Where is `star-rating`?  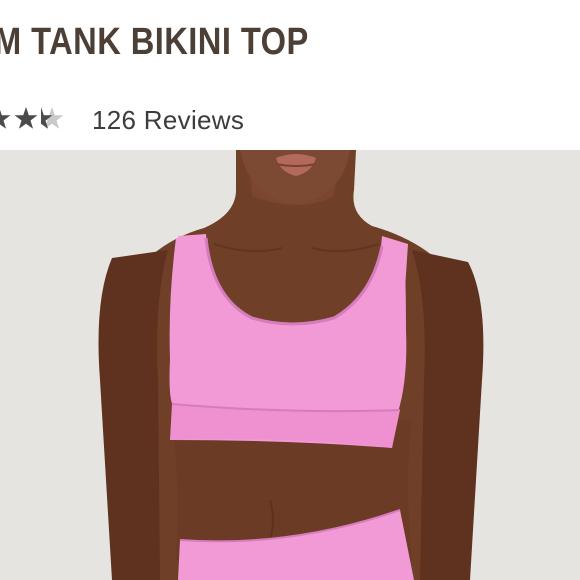 star-rating is located at coordinates (32, 118).